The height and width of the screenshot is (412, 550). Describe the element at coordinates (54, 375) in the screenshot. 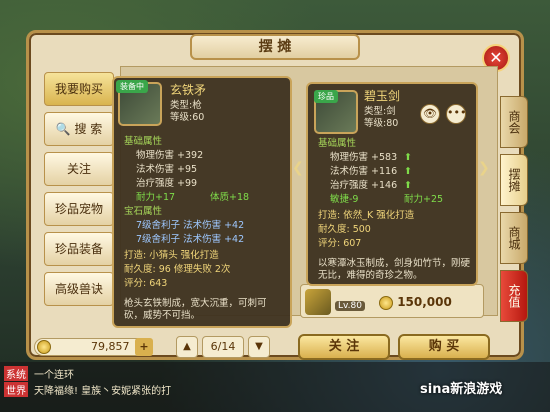

I see `chat-line: 一个连环` at that location.